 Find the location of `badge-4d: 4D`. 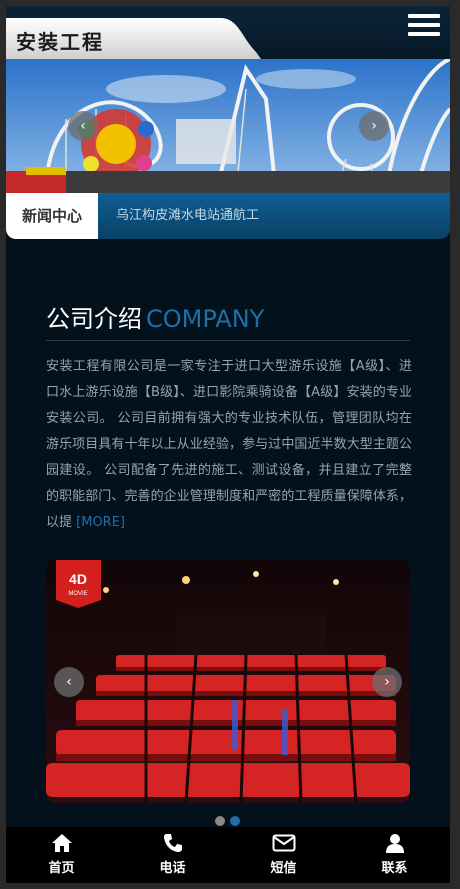

badge-4d: 4D is located at coordinates (78, 579).